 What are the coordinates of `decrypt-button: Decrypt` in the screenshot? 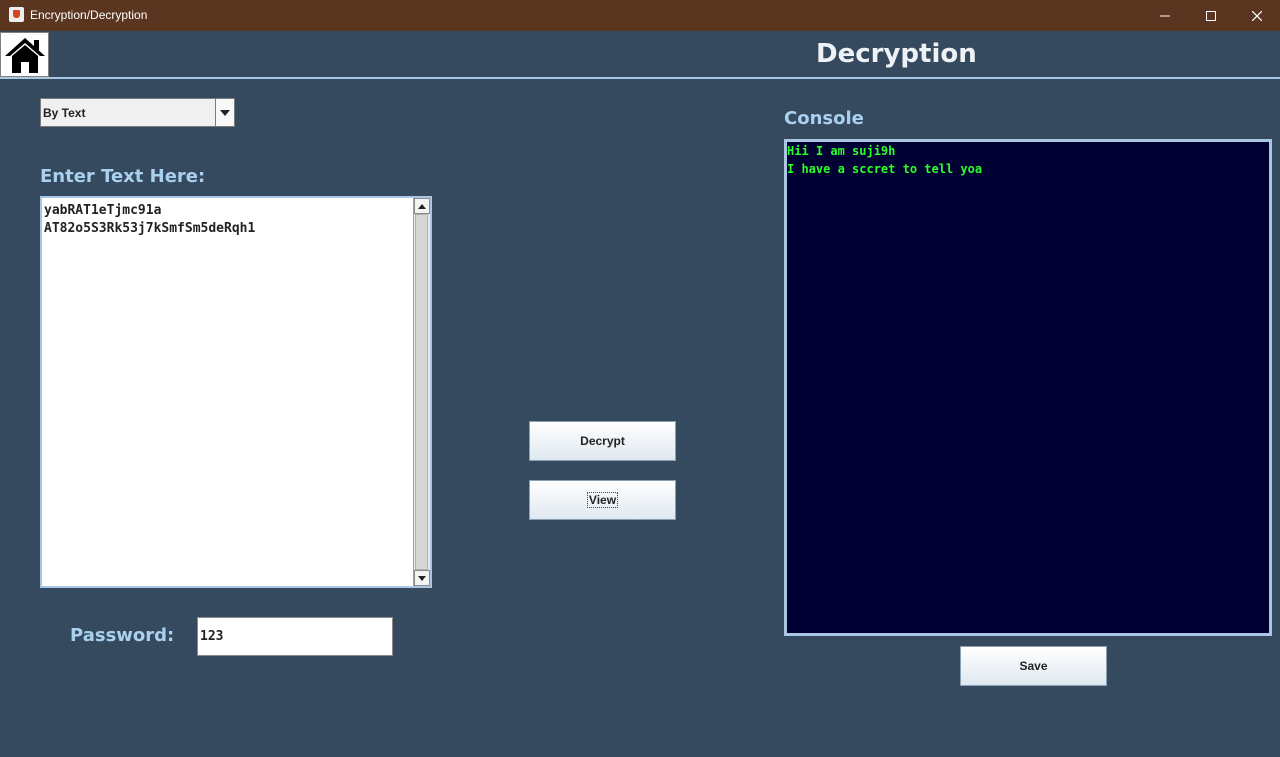 It's located at (602, 441).